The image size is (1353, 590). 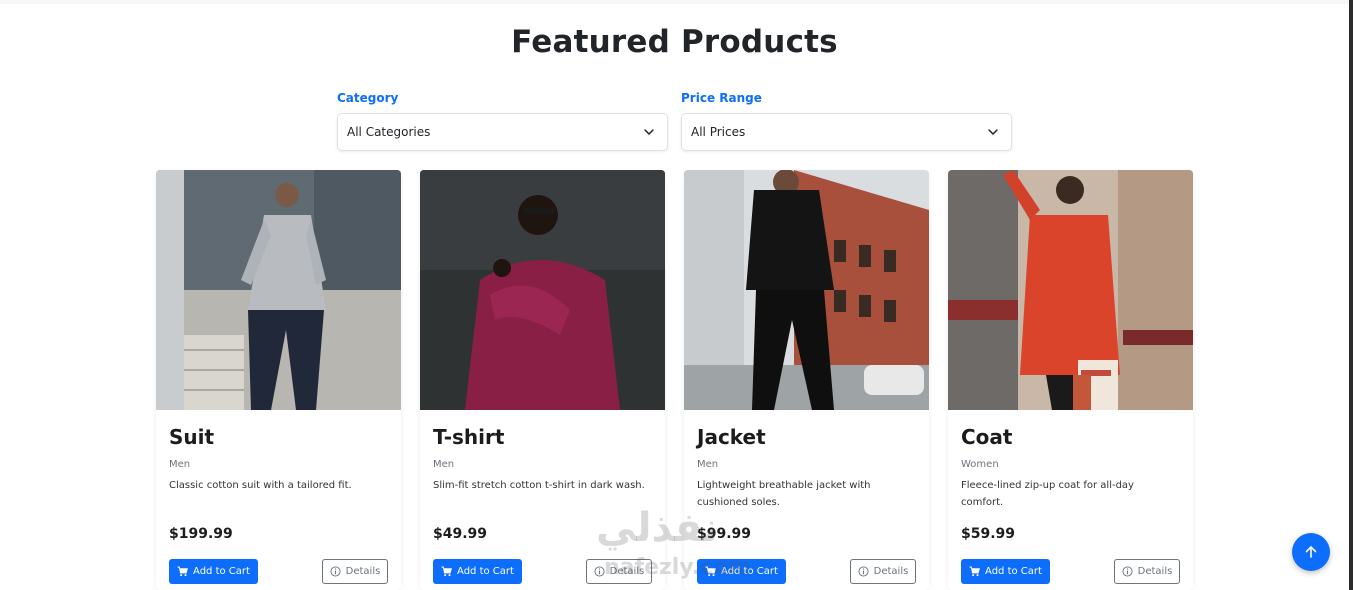 I want to click on page-title: Featured Products, so click(x=674, y=42).